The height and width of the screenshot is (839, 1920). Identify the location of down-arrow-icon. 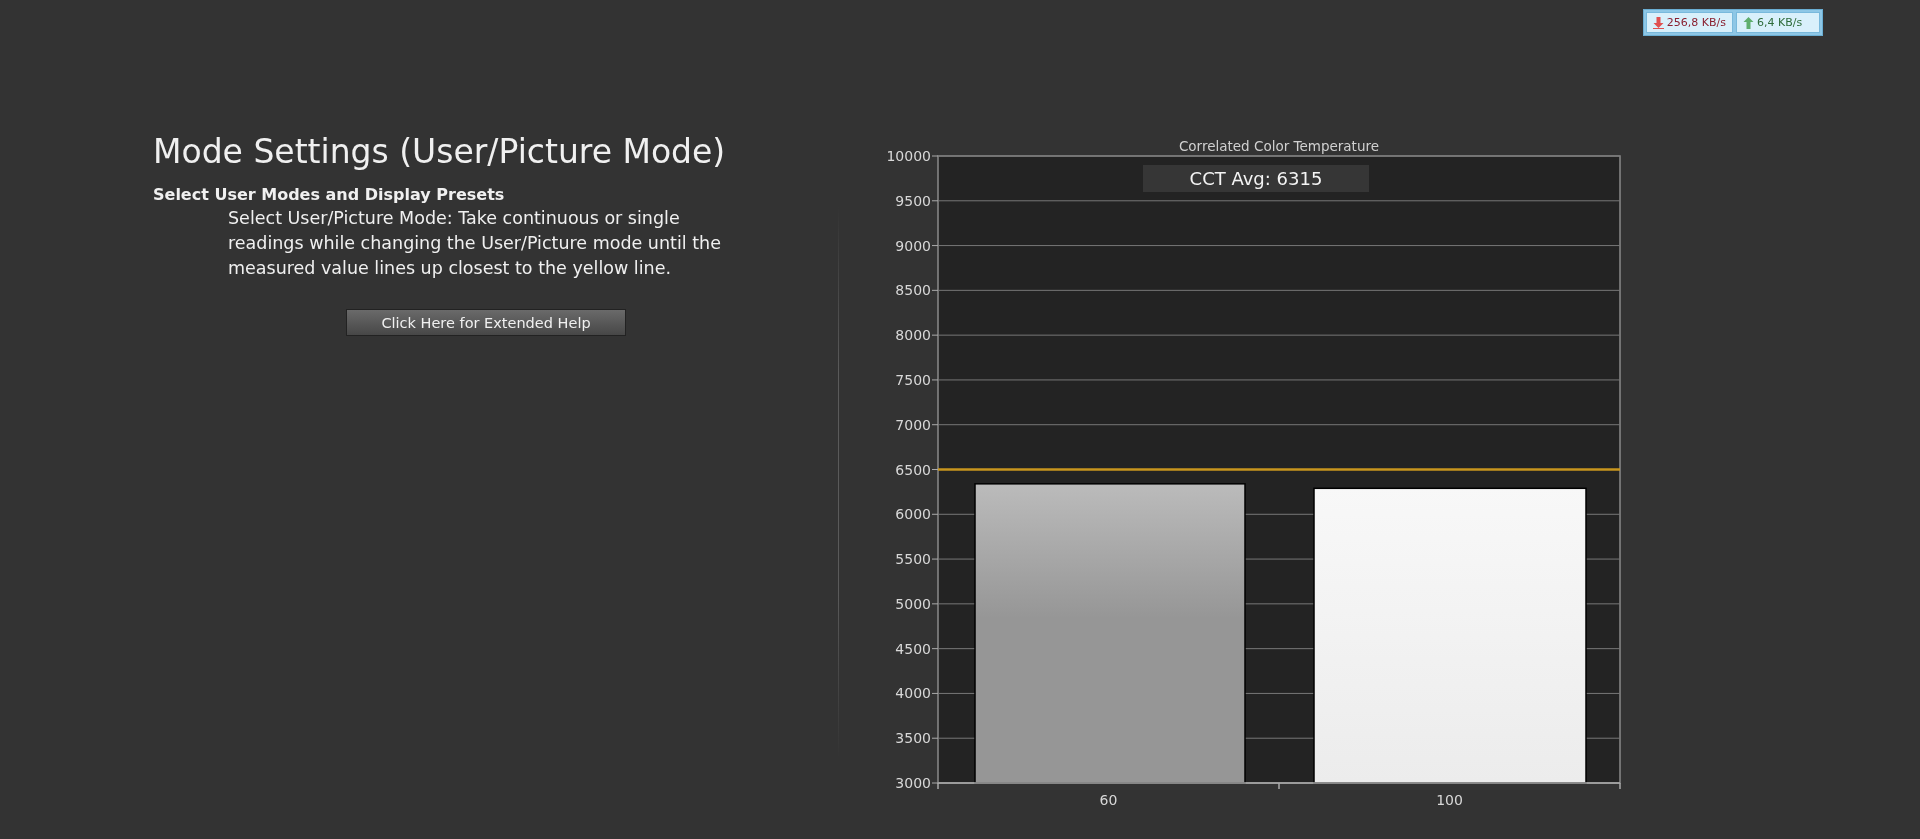
(1658, 22).